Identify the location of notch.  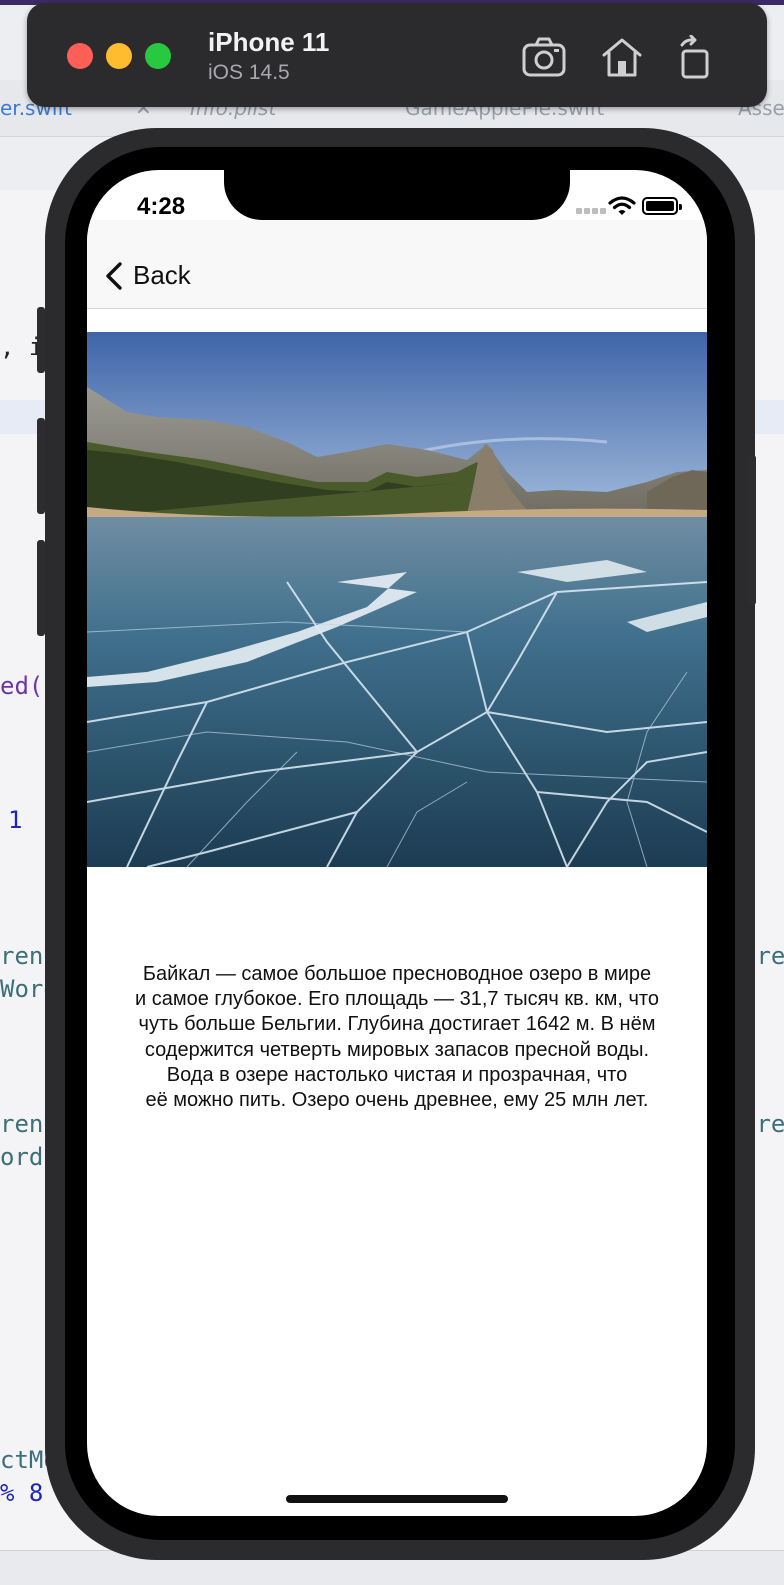
(397, 195).